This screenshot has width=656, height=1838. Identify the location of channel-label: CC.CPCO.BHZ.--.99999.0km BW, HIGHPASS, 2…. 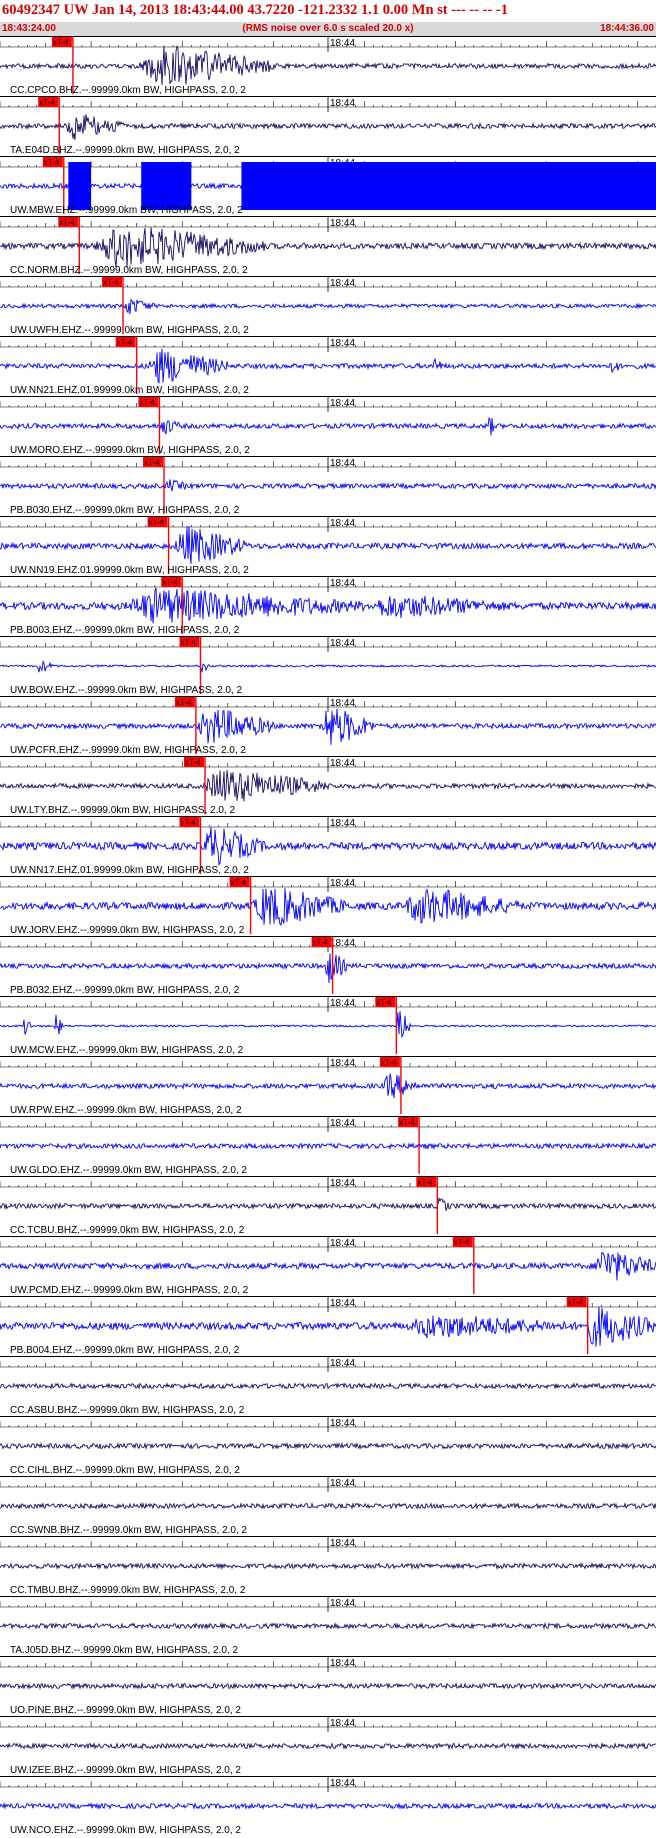
(128, 90).